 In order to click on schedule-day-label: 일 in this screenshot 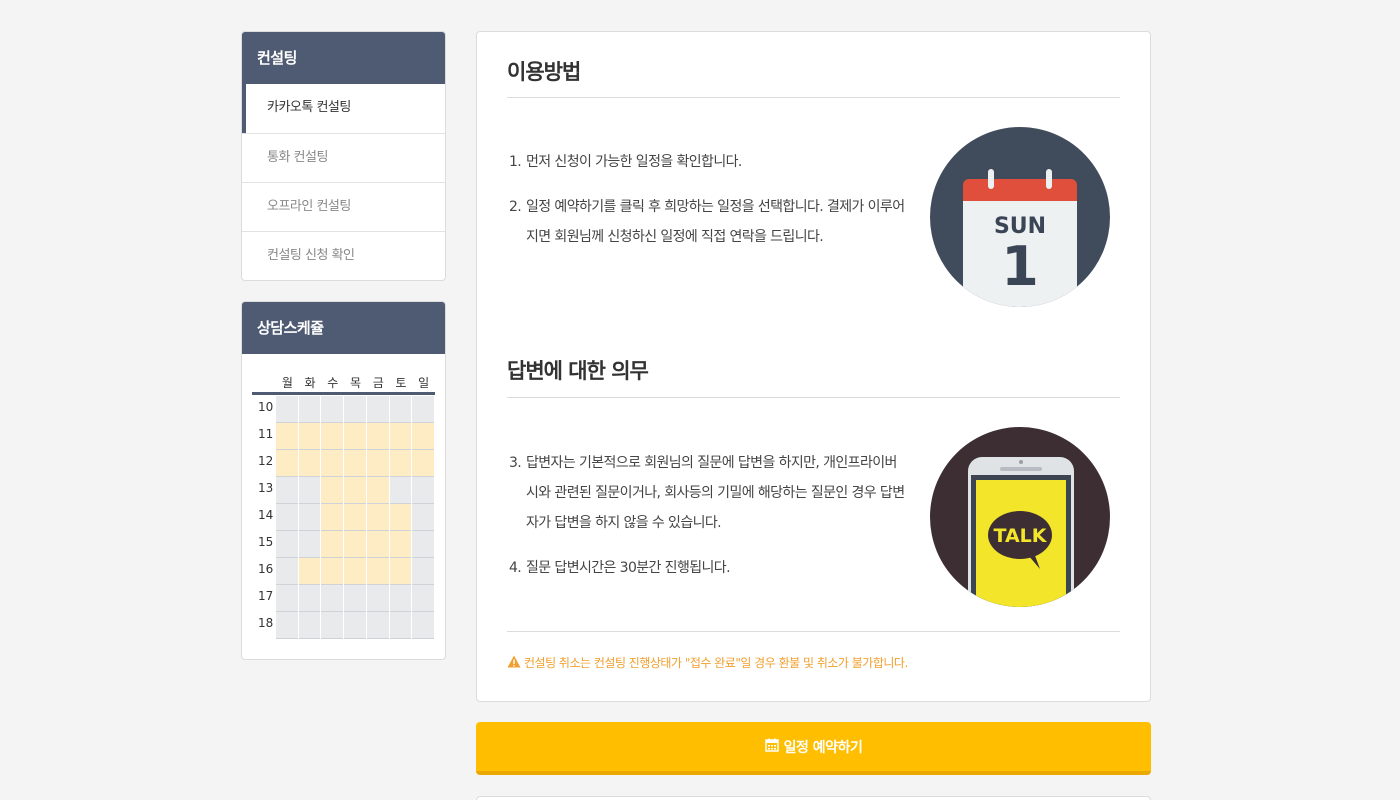, I will do `click(424, 382)`.